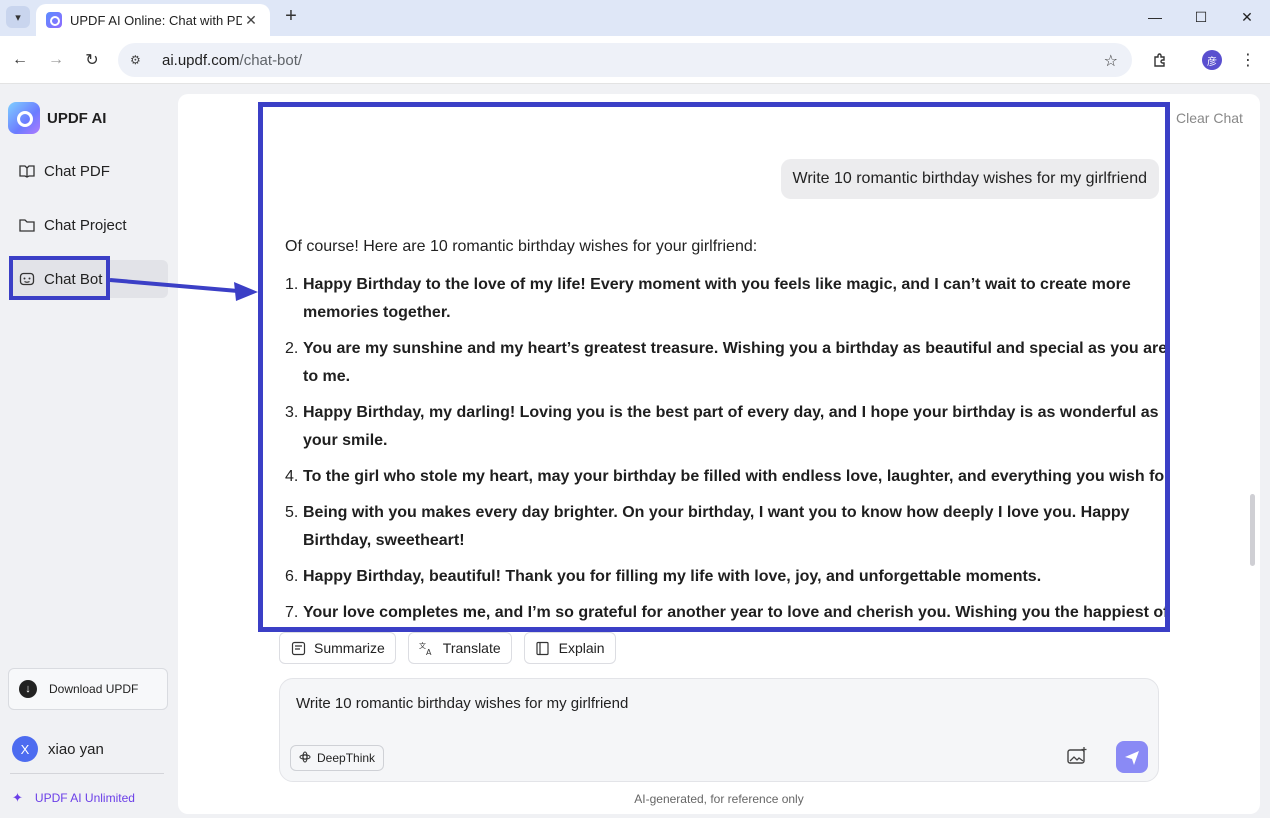 The height and width of the screenshot is (818, 1270). What do you see at coordinates (27, 171) in the screenshot?
I see `book-icon` at bounding box center [27, 171].